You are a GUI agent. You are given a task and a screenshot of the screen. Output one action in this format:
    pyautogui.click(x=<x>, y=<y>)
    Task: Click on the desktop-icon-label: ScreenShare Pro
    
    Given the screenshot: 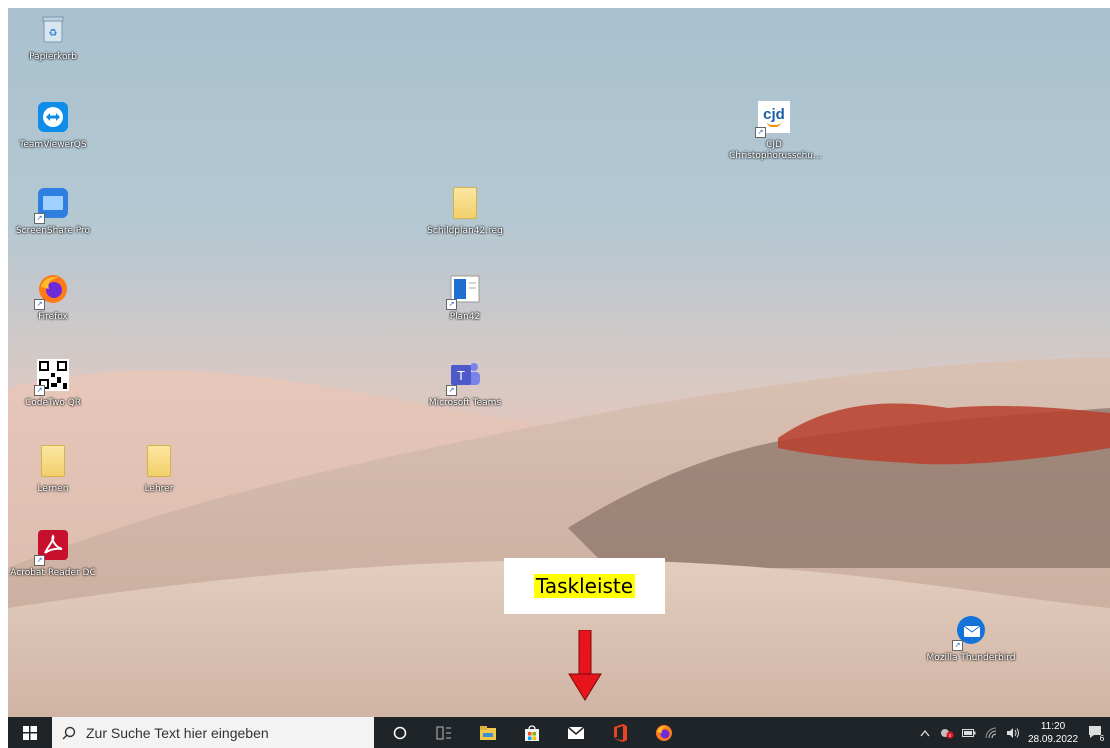 What is the action you would take?
    pyautogui.click(x=53, y=231)
    